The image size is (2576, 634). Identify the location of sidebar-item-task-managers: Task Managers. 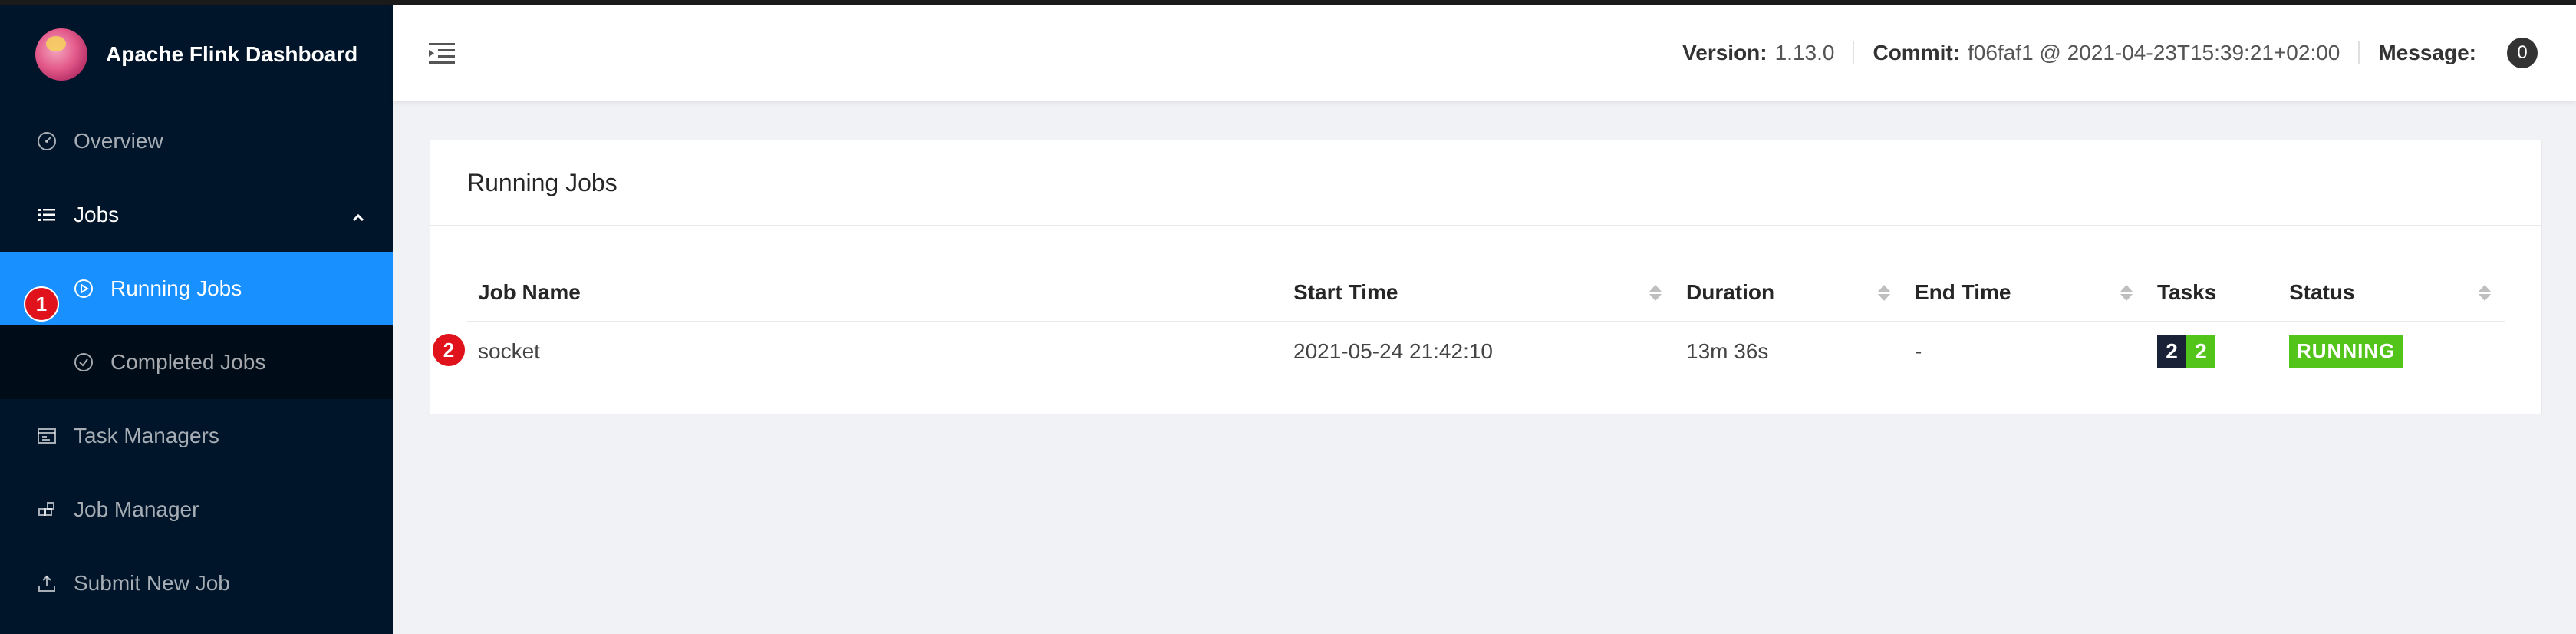
(196, 436).